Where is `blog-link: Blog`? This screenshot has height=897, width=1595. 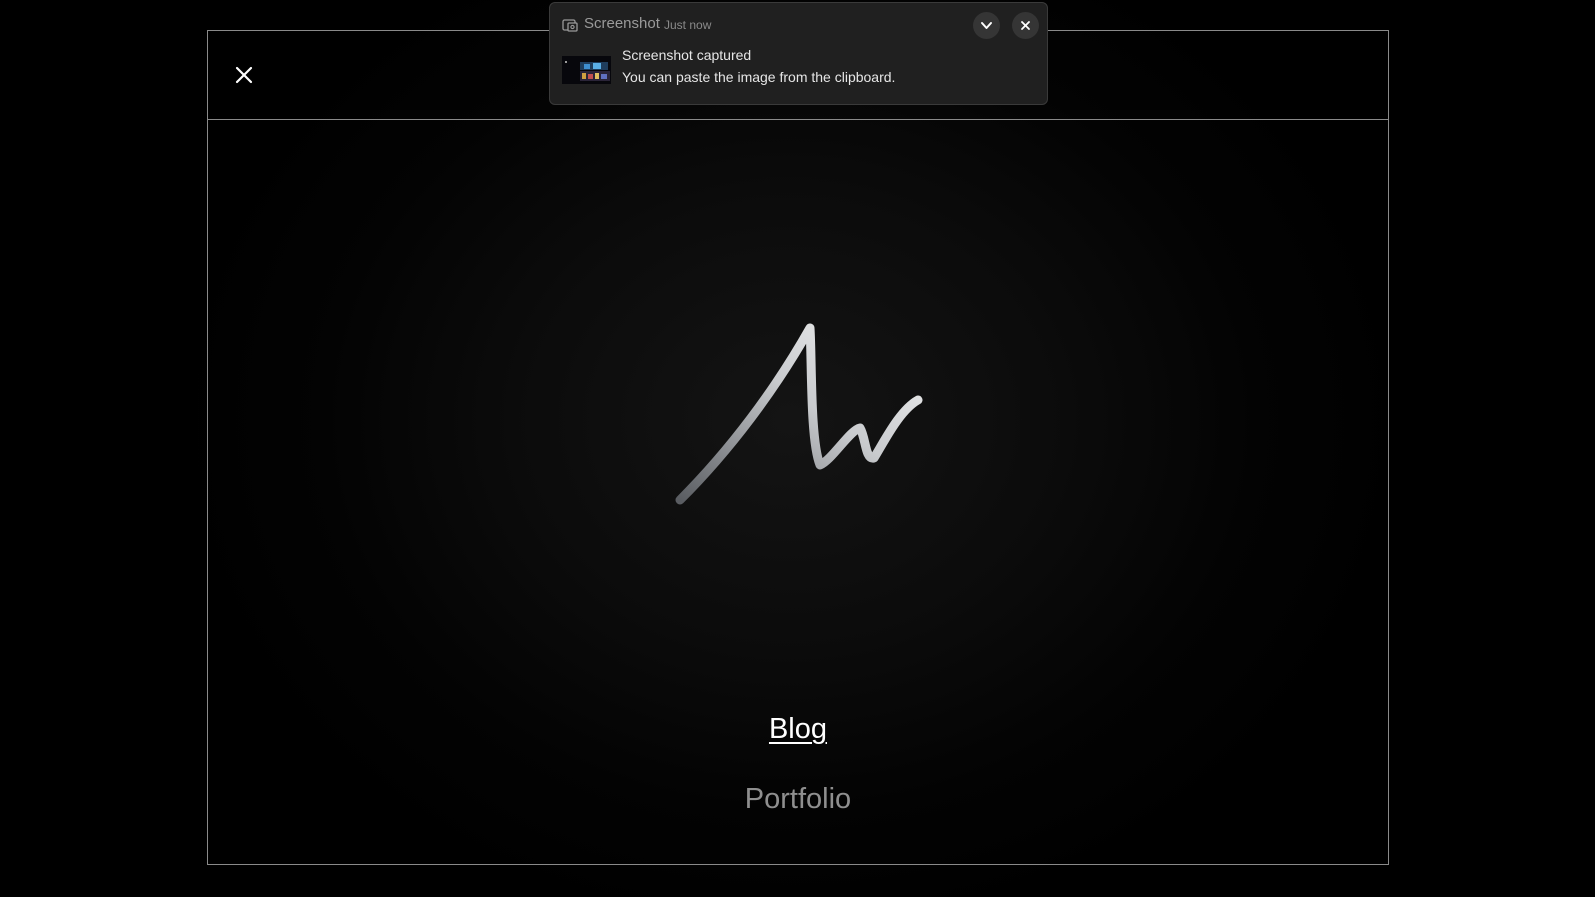
blog-link: Blog is located at coordinates (798, 729).